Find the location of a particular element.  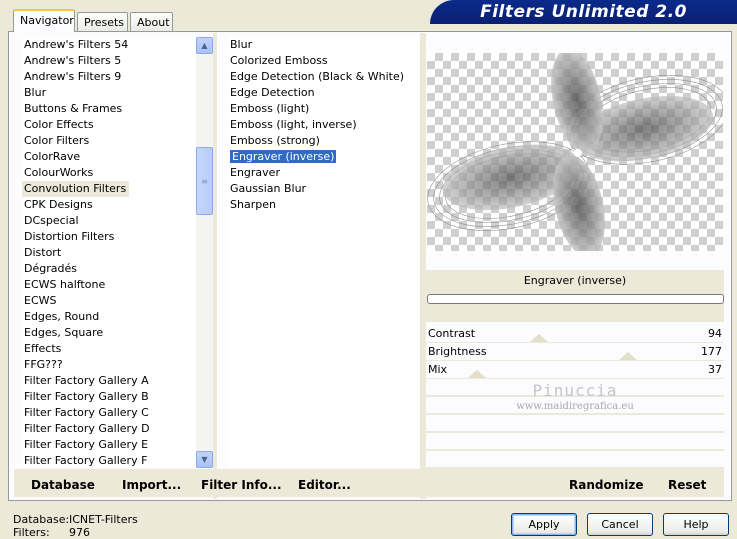

category-item: ECWS halftone is located at coordinates (109, 285).